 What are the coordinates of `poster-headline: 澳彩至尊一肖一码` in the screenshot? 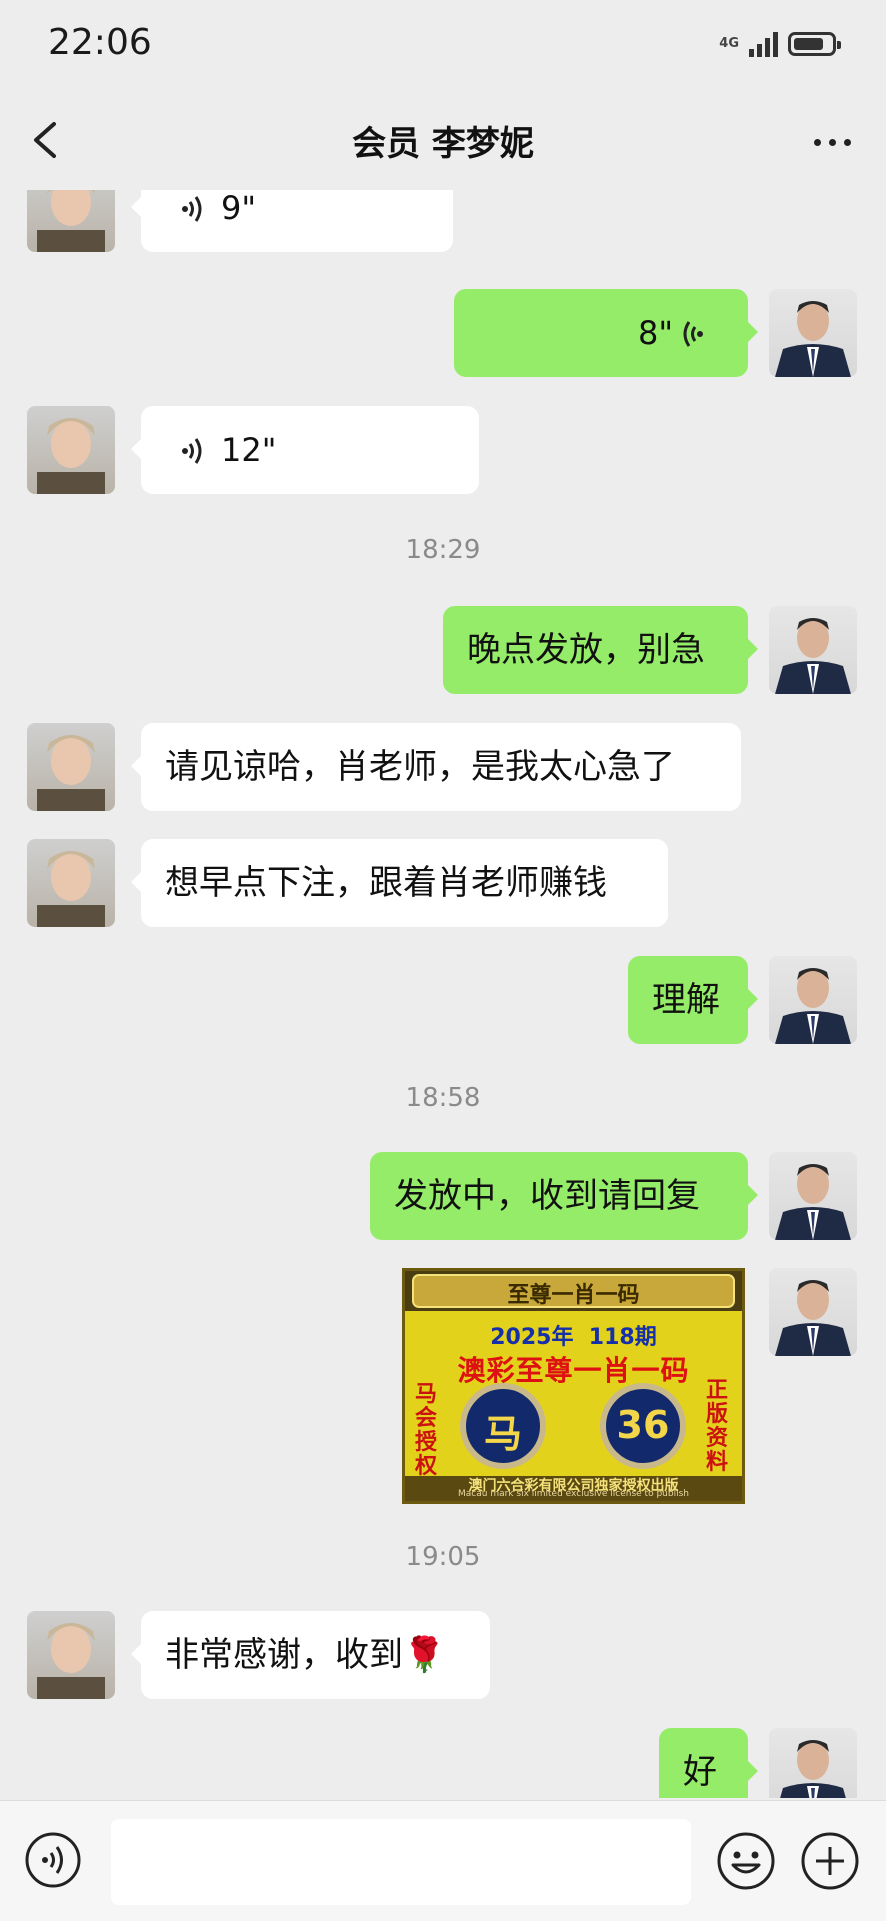 It's located at (573, 1370).